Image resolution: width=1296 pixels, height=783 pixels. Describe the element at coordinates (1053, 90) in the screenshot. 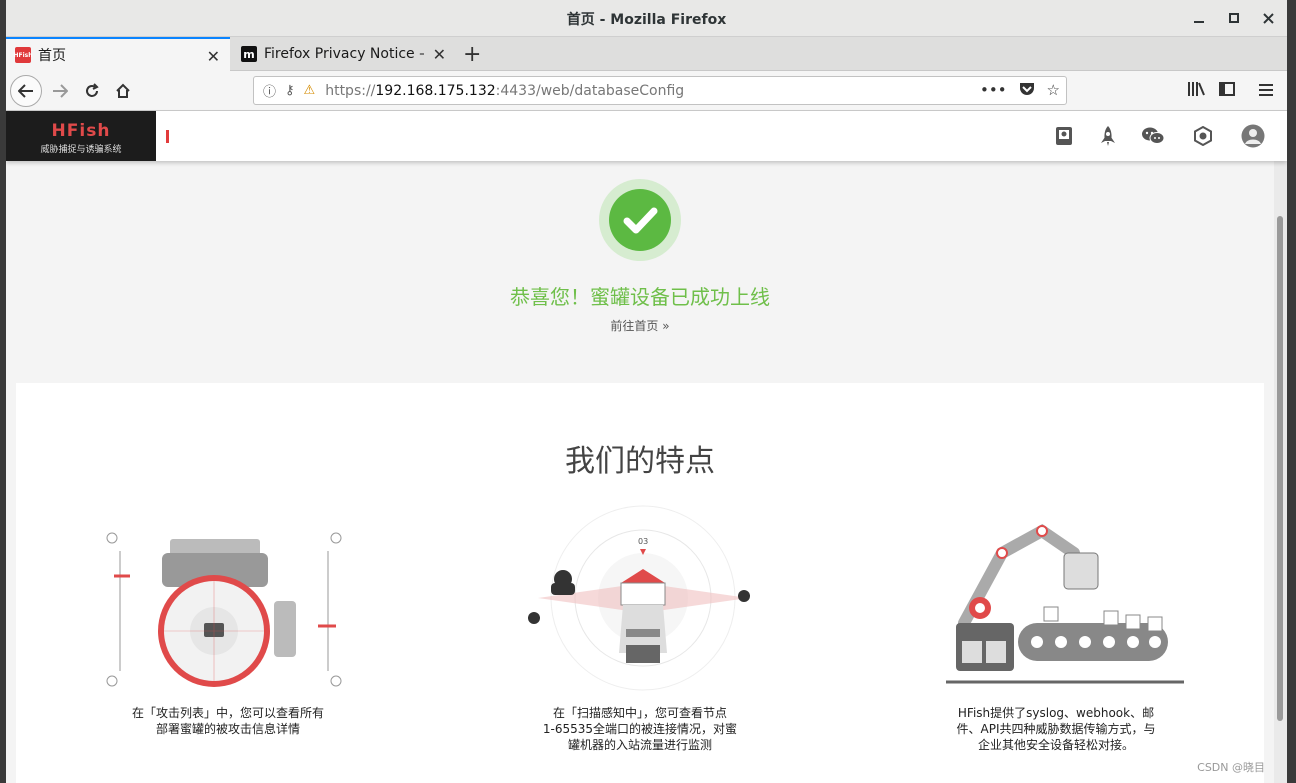

I see `bookmark-star-icon: ☆` at that location.